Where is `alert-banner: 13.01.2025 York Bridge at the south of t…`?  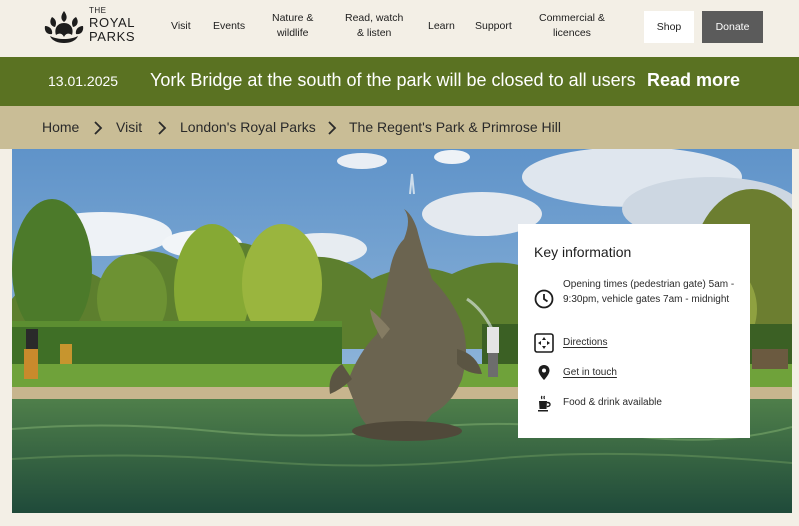
alert-banner: 13.01.2025 York Bridge at the south of t… is located at coordinates (399, 81).